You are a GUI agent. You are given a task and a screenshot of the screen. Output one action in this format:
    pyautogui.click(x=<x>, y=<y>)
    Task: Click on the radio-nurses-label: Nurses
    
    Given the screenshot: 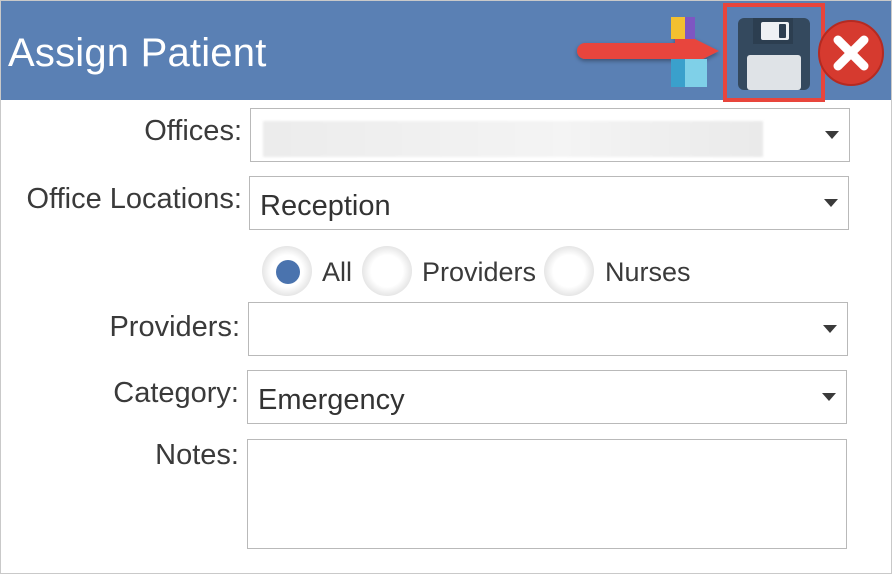 What is the action you would take?
    pyautogui.click(x=648, y=272)
    